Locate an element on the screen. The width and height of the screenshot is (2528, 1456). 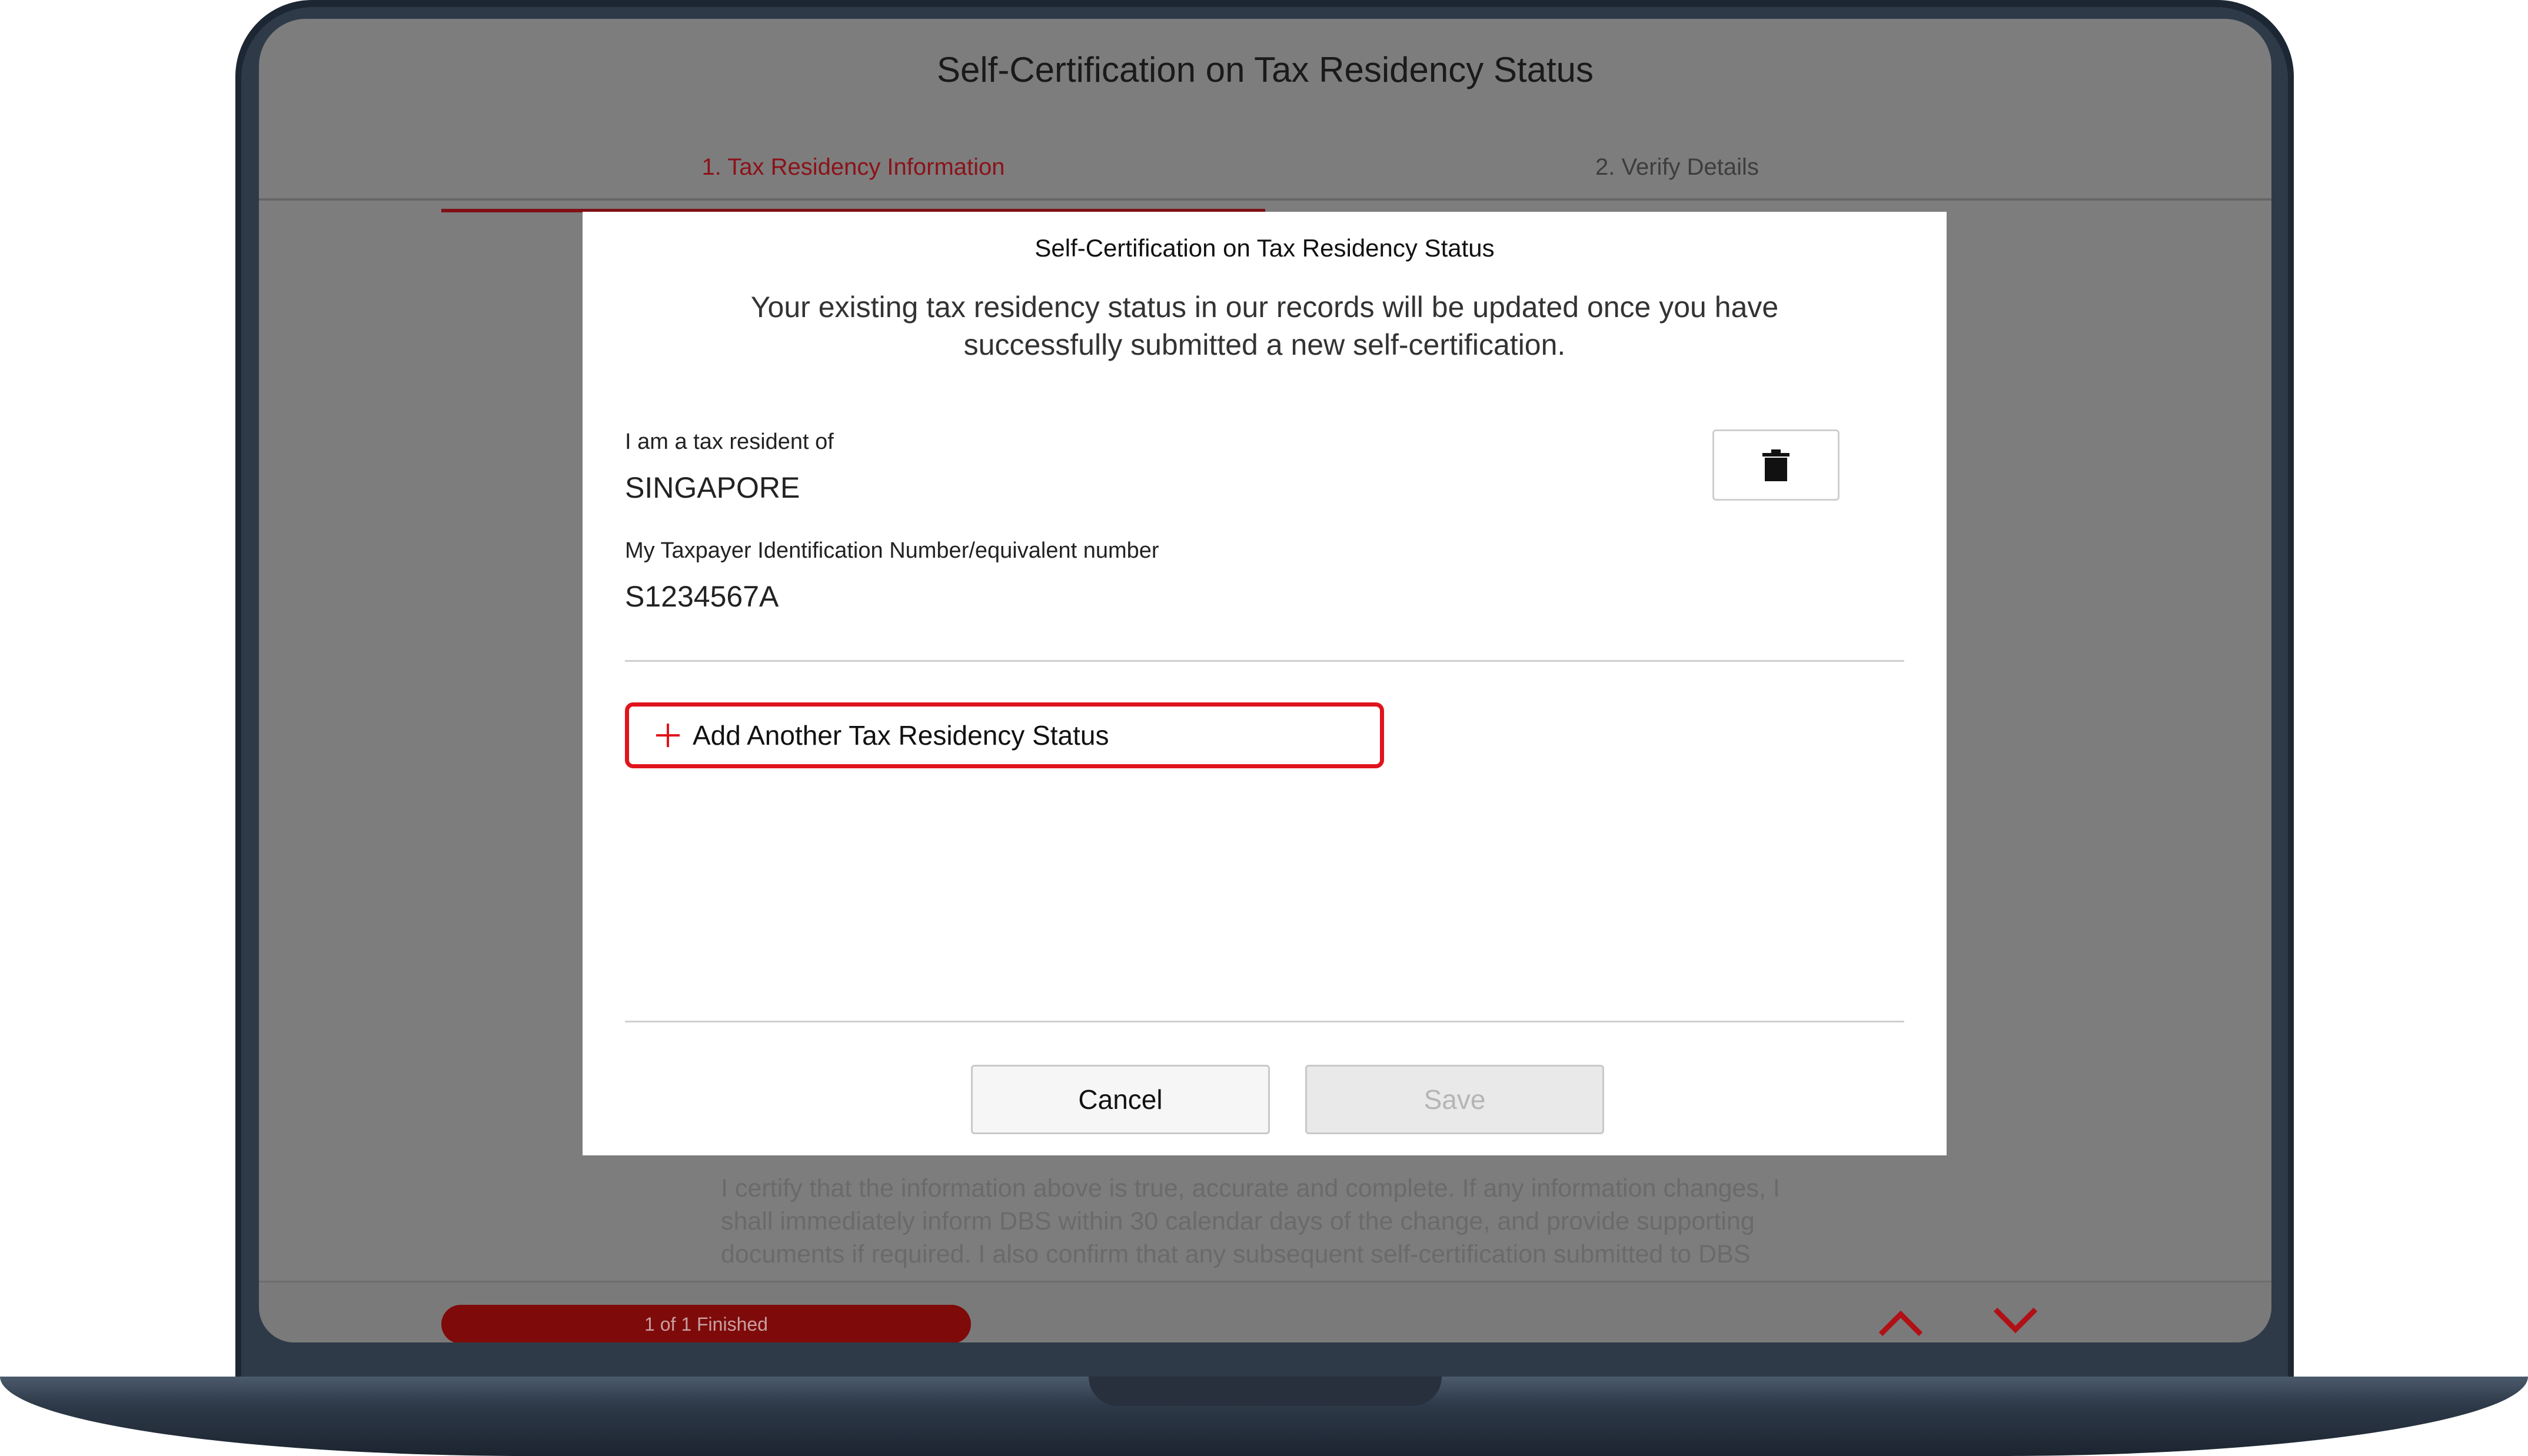
laptop-notch is located at coordinates (1266, 1391).